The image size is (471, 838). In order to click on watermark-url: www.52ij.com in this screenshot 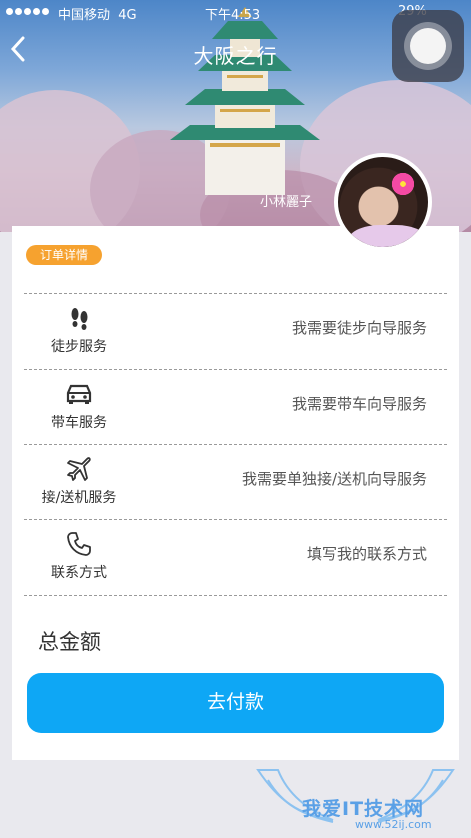, I will do `click(393, 824)`.